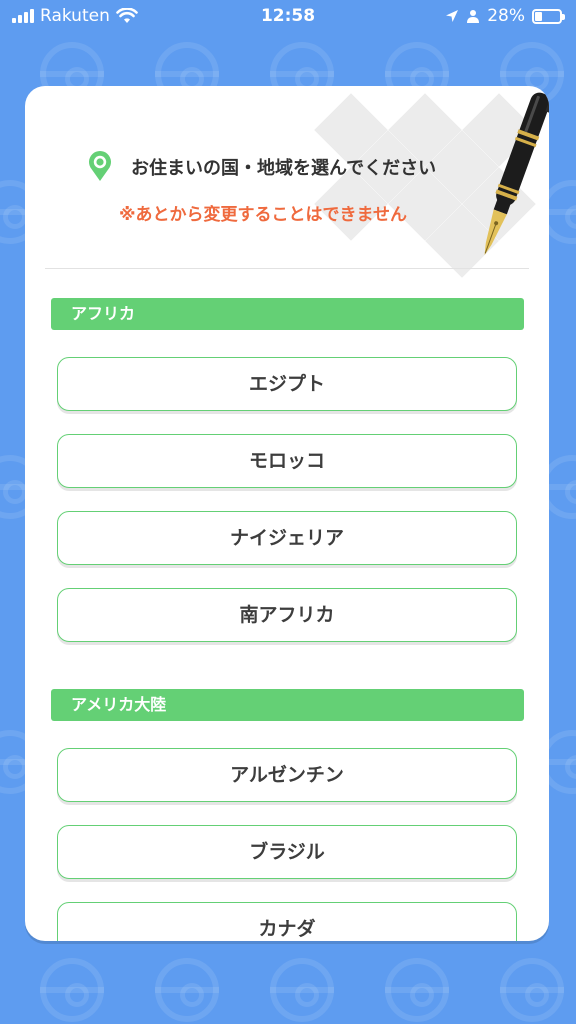 This screenshot has height=1024, width=576. I want to click on country-button-egypt: エジプト, so click(287, 384).